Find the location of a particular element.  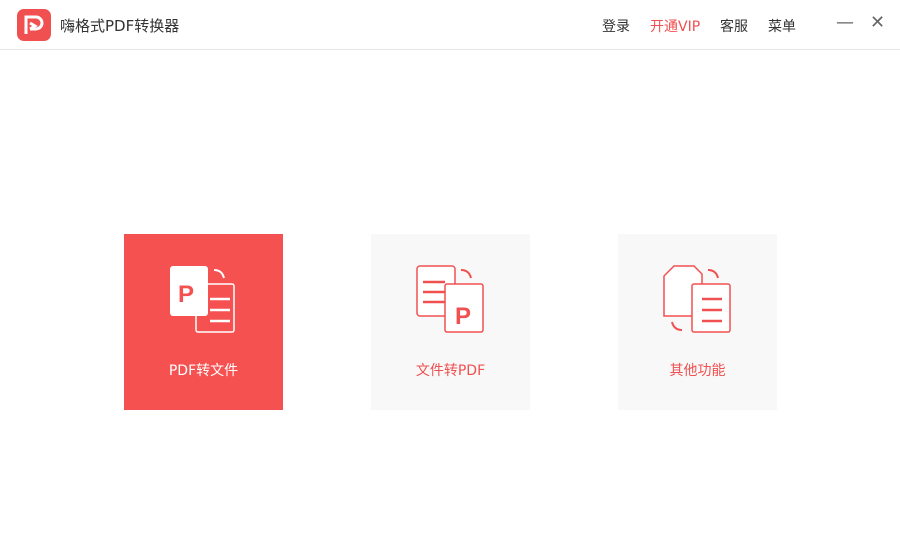

title-bar: 嗨格式PDF转换器 登录 开通VIP 客服 菜单 — ✕ is located at coordinates (450, 25).